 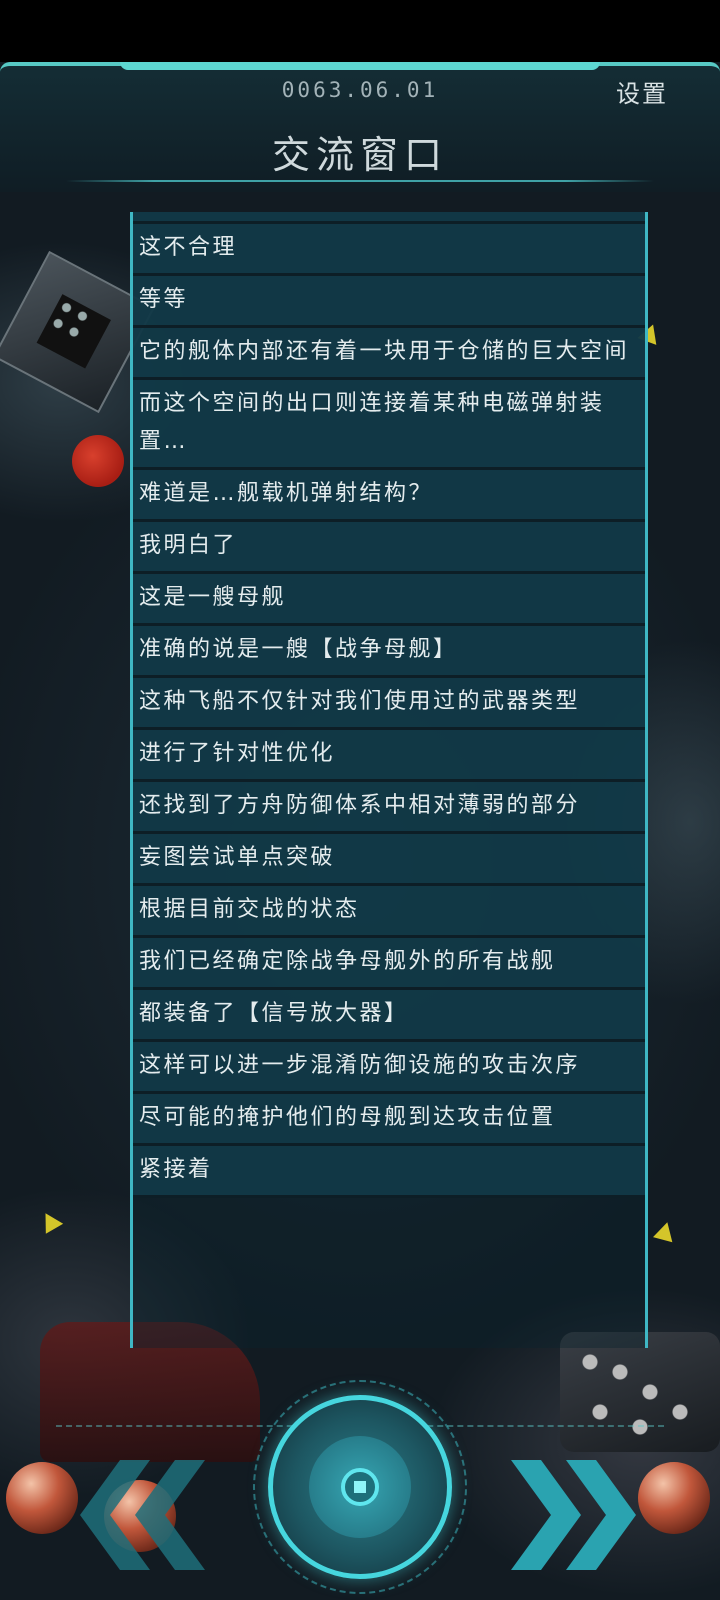 I want to click on message-item: 紧接着, so click(x=389, y=1172).